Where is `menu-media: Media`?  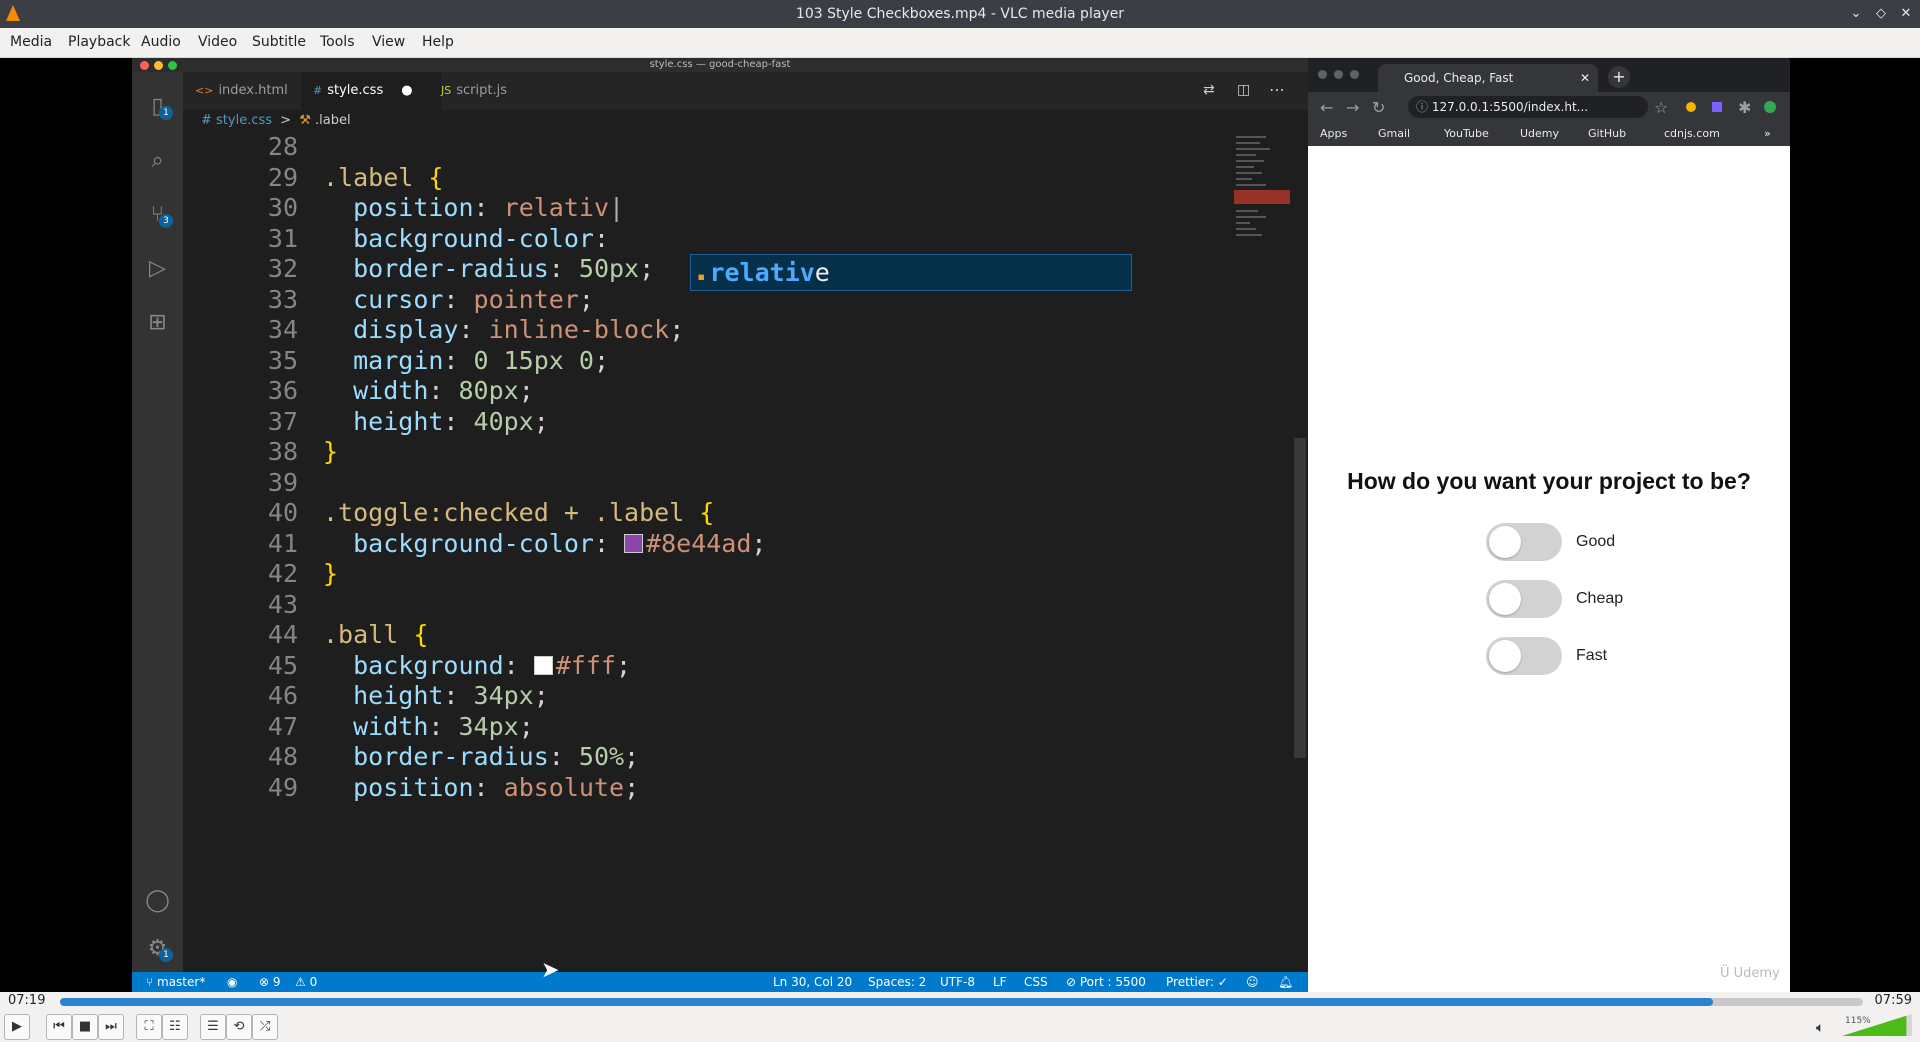 menu-media: Media is located at coordinates (31, 42).